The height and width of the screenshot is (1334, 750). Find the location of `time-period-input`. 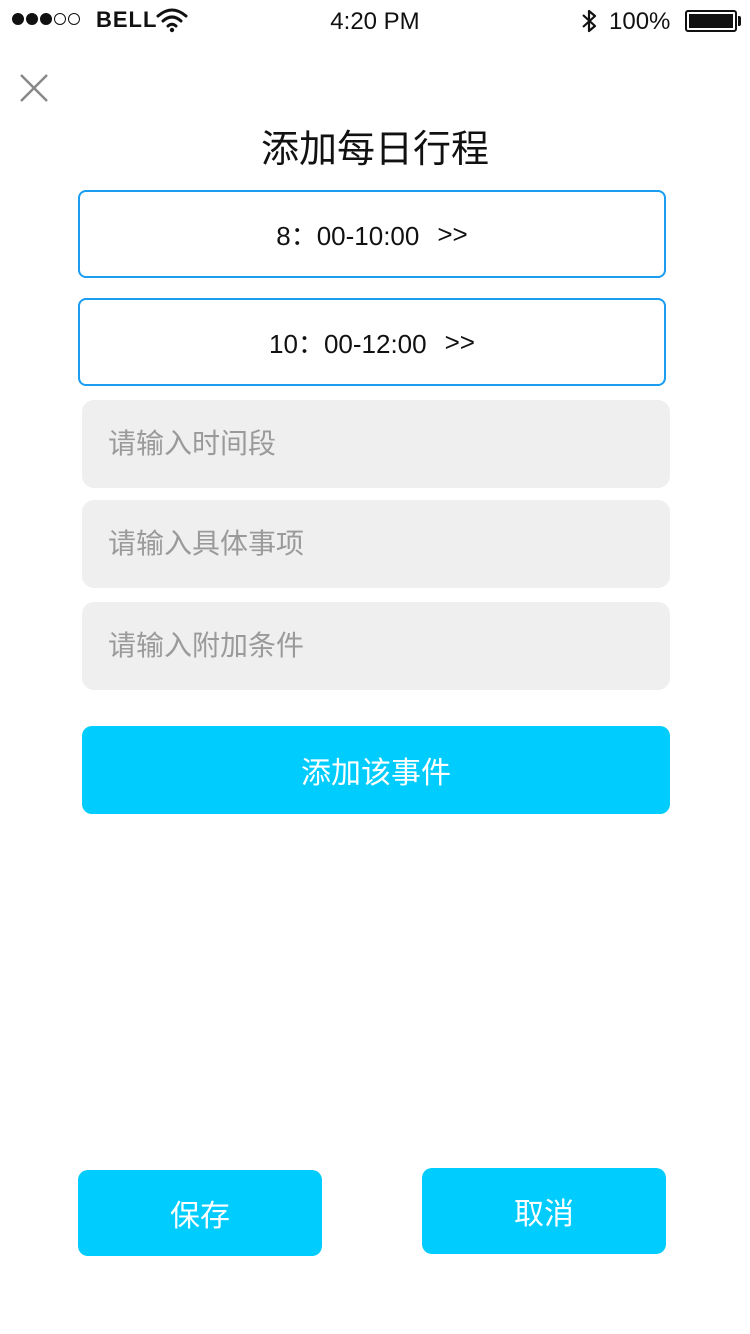

time-period-input is located at coordinates (376, 444).